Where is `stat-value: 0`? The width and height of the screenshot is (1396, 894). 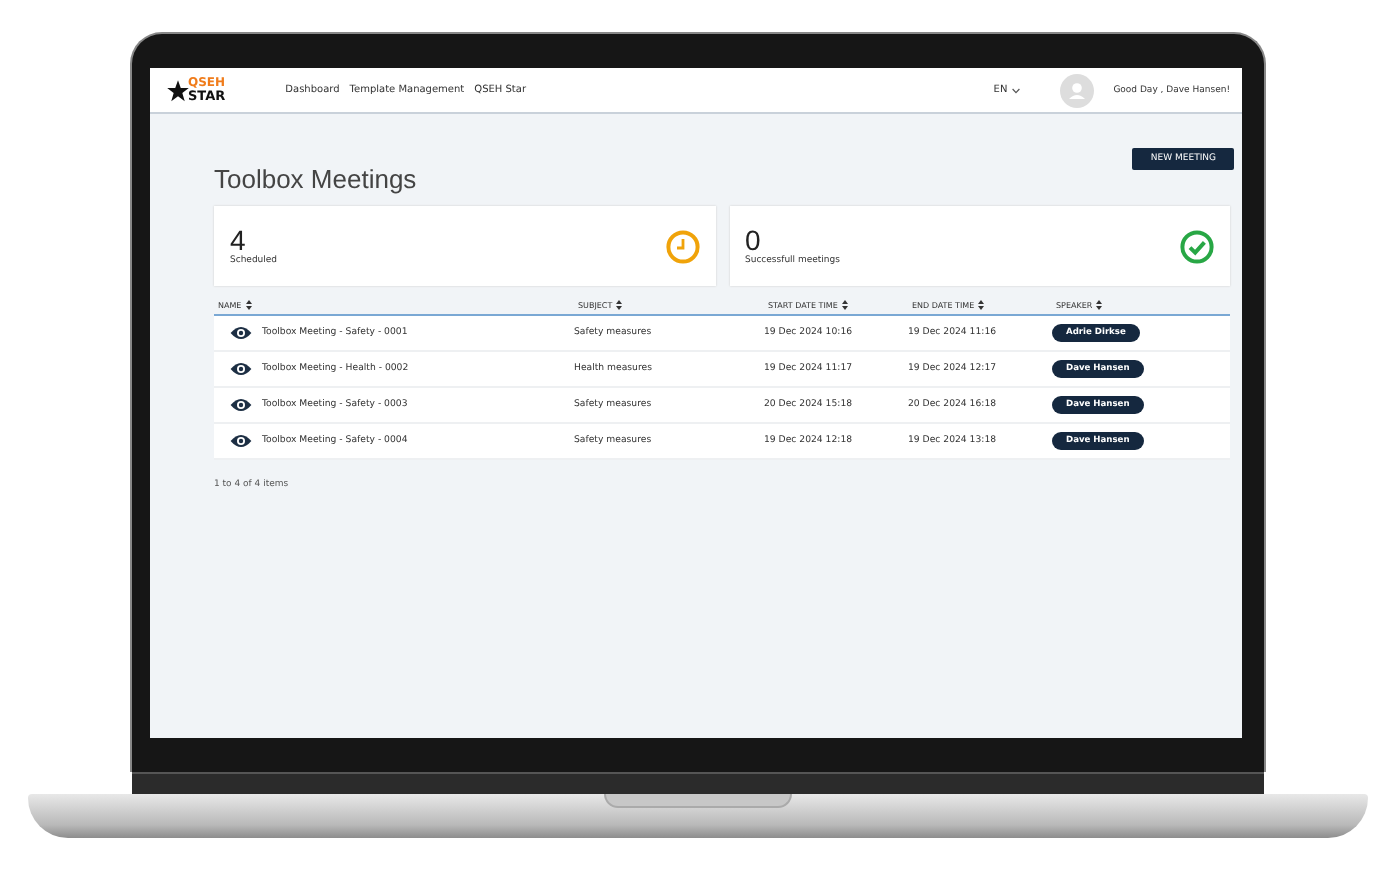 stat-value: 0 is located at coordinates (753, 241).